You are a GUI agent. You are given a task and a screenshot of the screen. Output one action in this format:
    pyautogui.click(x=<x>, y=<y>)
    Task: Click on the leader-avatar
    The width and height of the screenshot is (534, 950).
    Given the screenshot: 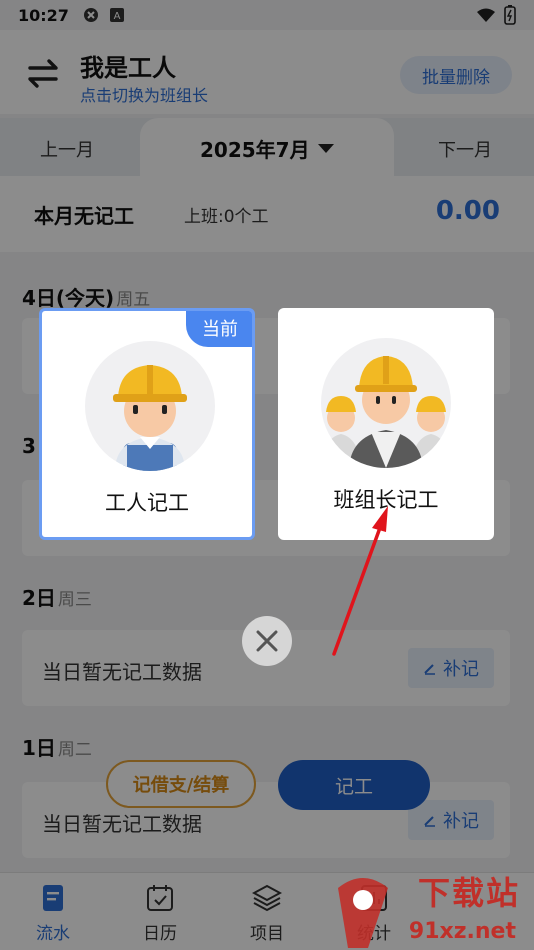 What is the action you would take?
    pyautogui.click(x=386, y=403)
    